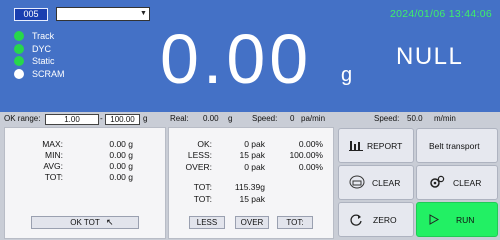  Describe the element at coordinates (199, 155) in the screenshot. I see `count-label-less: LESS:` at that location.